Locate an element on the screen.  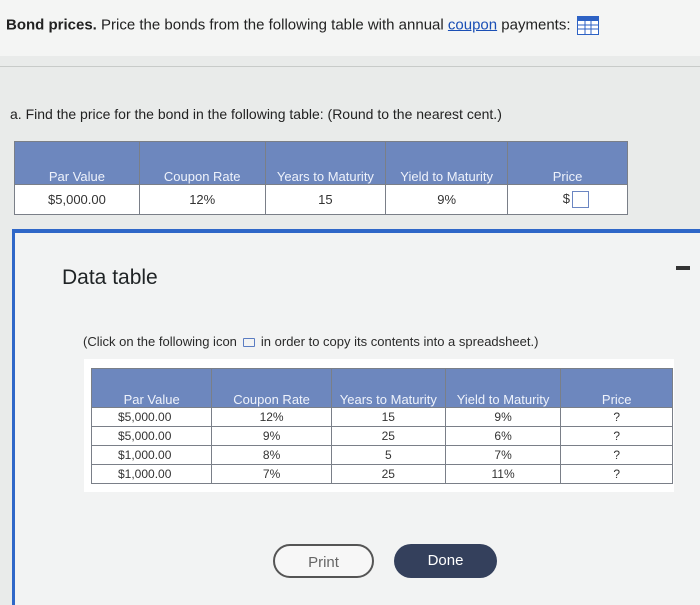
par-value-cell: $5,000.00 is located at coordinates (77, 199).